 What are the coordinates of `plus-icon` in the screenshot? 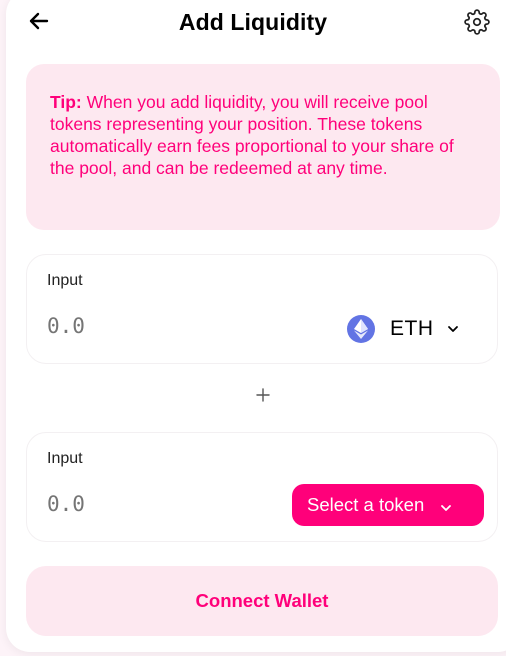 It's located at (263, 395).